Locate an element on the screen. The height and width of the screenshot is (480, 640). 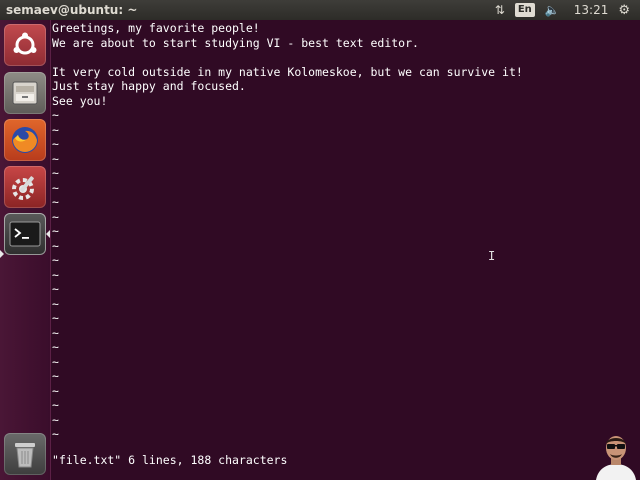
ubuntu-logo-icon is located at coordinates (25, 43).